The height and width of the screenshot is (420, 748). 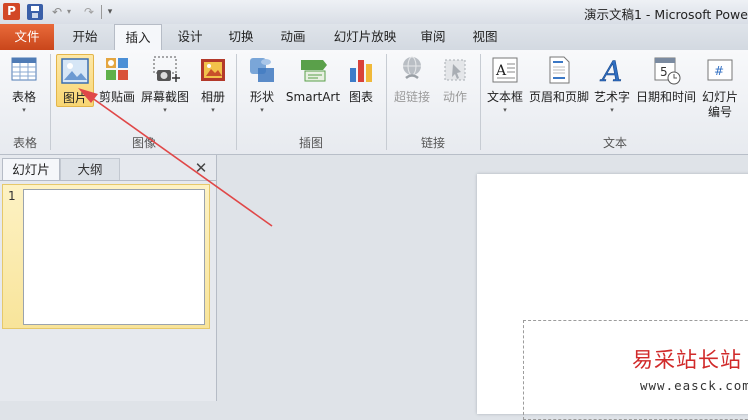 I want to click on tab-review: 审阅, so click(x=433, y=37).